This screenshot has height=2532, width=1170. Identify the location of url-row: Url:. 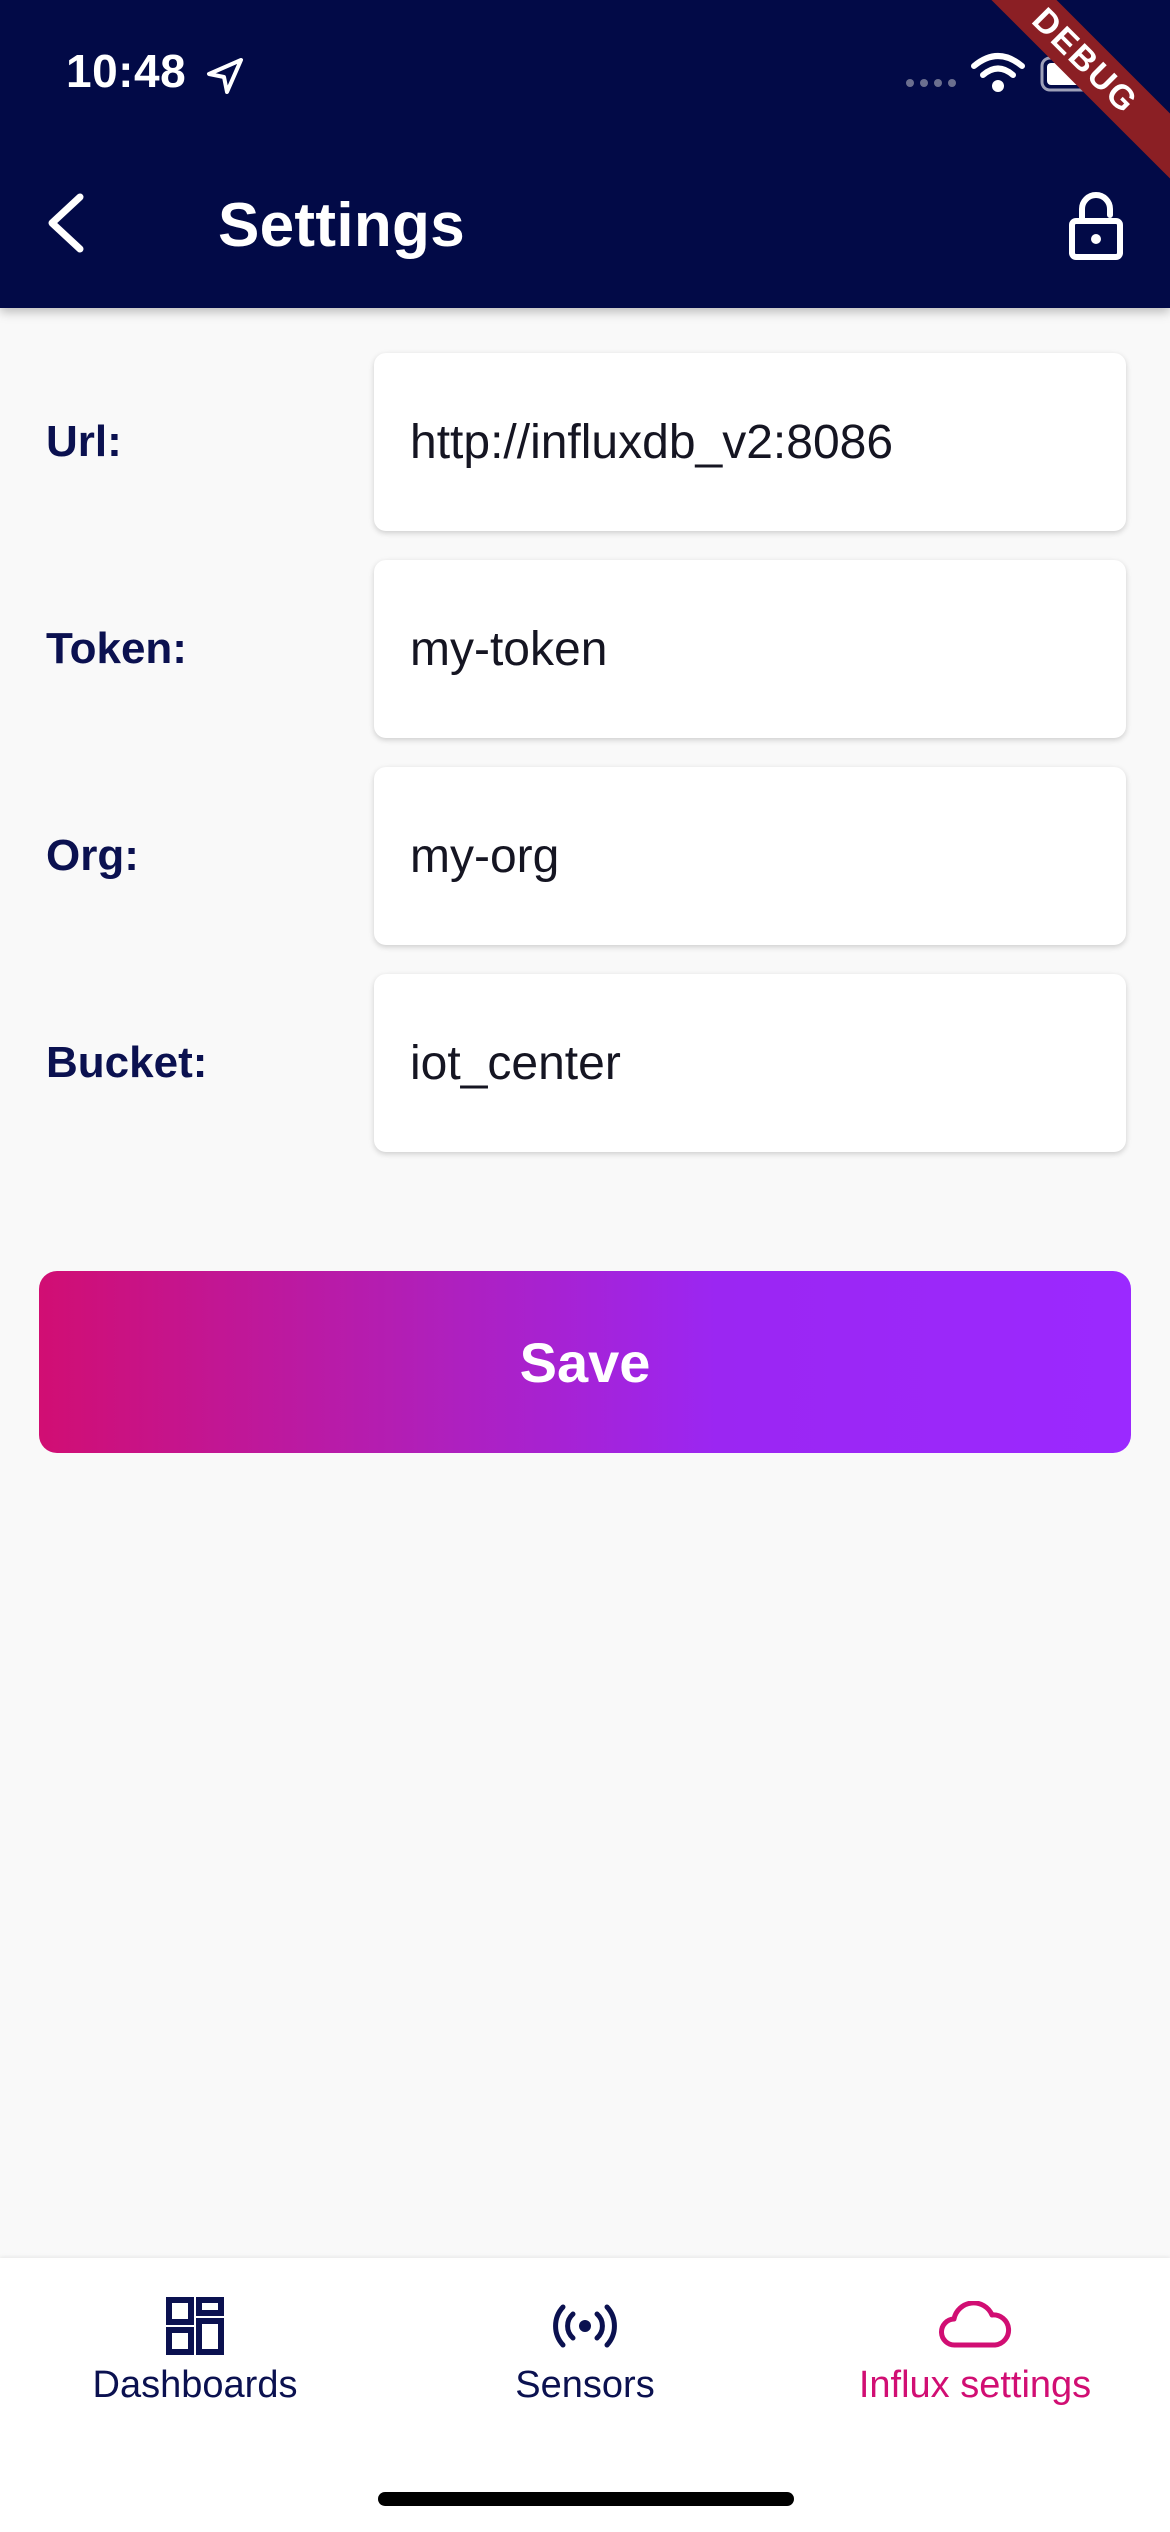
(585, 442).